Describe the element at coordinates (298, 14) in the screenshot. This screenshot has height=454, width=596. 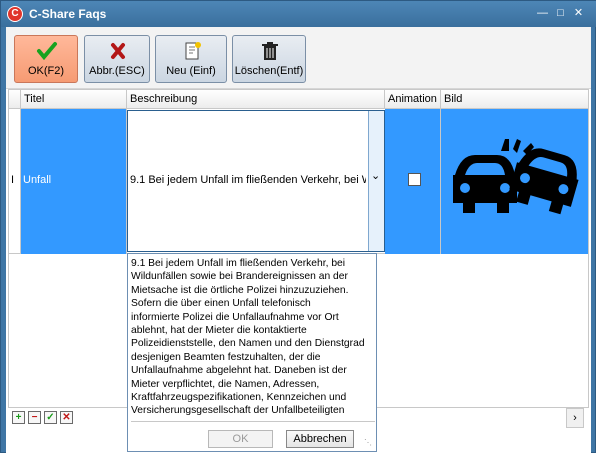
I see `title-bar: C C-Share Faqs — □ ✕` at that location.